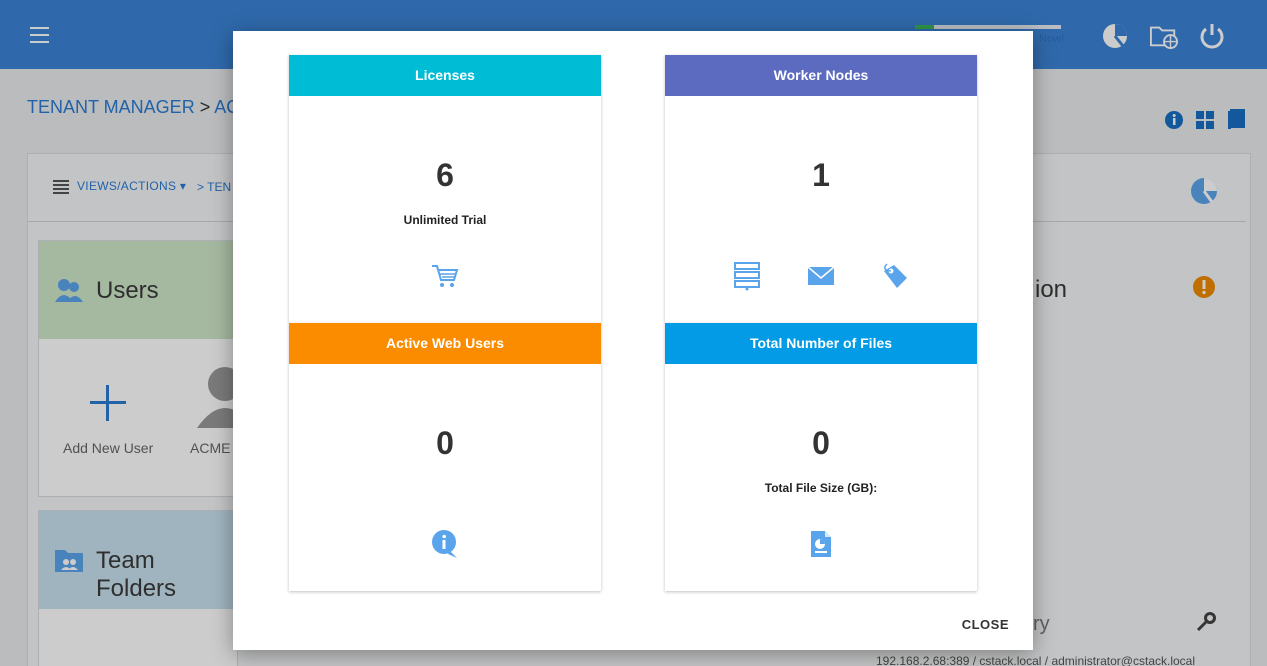 The height and width of the screenshot is (666, 1267). I want to click on active-web-users-actions, so click(445, 544).